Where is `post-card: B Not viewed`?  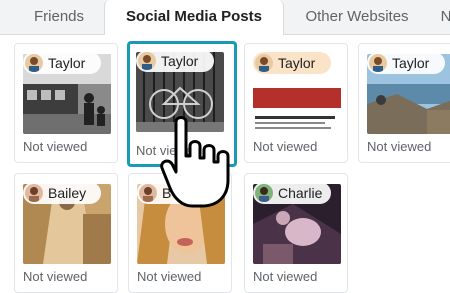 post-card: B Not viewed is located at coordinates (180, 233).